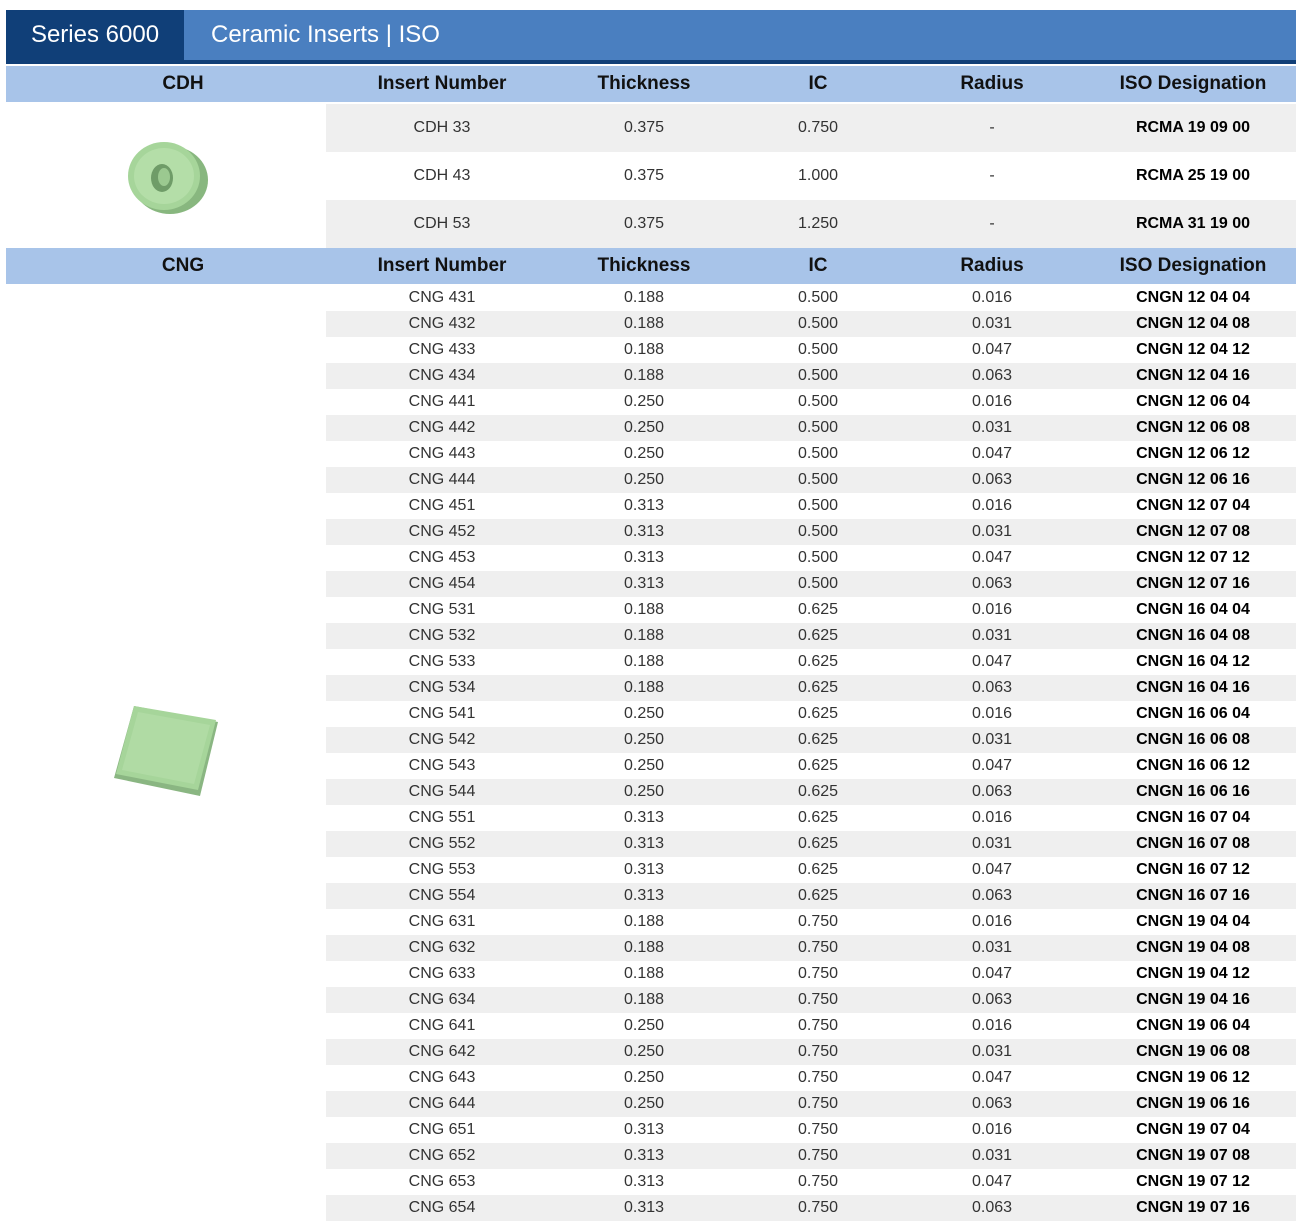 Image resolution: width=1296 pixels, height=1221 pixels. Describe the element at coordinates (442, 127) in the screenshot. I see `insert-number-cell: CDH 33` at that location.